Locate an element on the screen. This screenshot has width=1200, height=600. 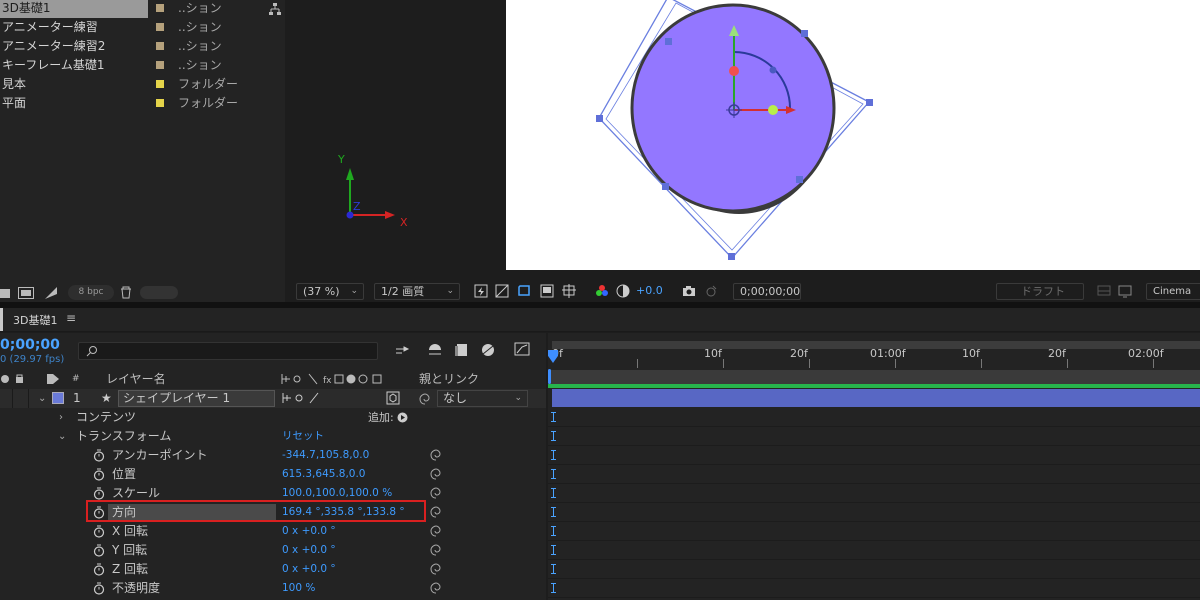
property-row: 位置 615.3,645.8,0.0 is located at coordinates (273, 474).